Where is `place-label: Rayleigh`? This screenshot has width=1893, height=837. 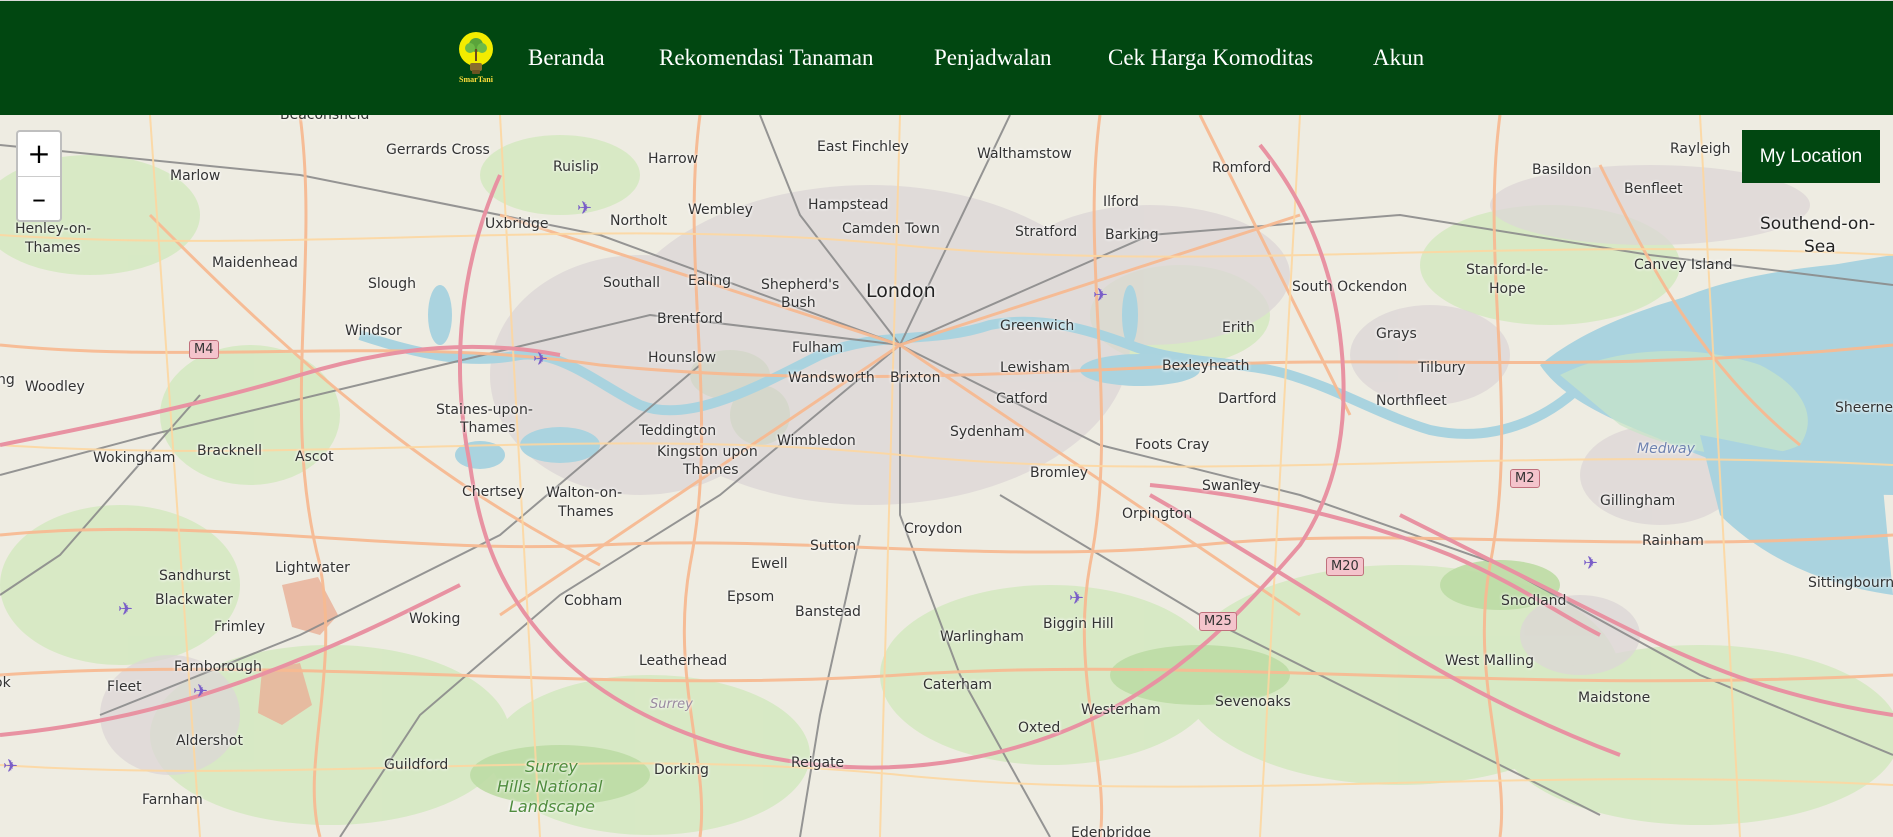
place-label: Rayleigh is located at coordinates (1700, 149).